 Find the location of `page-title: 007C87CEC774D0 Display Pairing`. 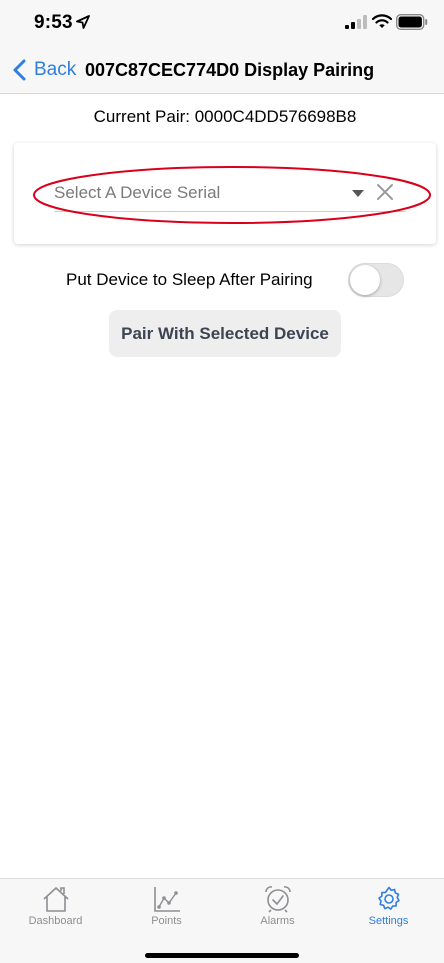

page-title: 007C87CEC774D0 Display Pairing is located at coordinates (230, 70).